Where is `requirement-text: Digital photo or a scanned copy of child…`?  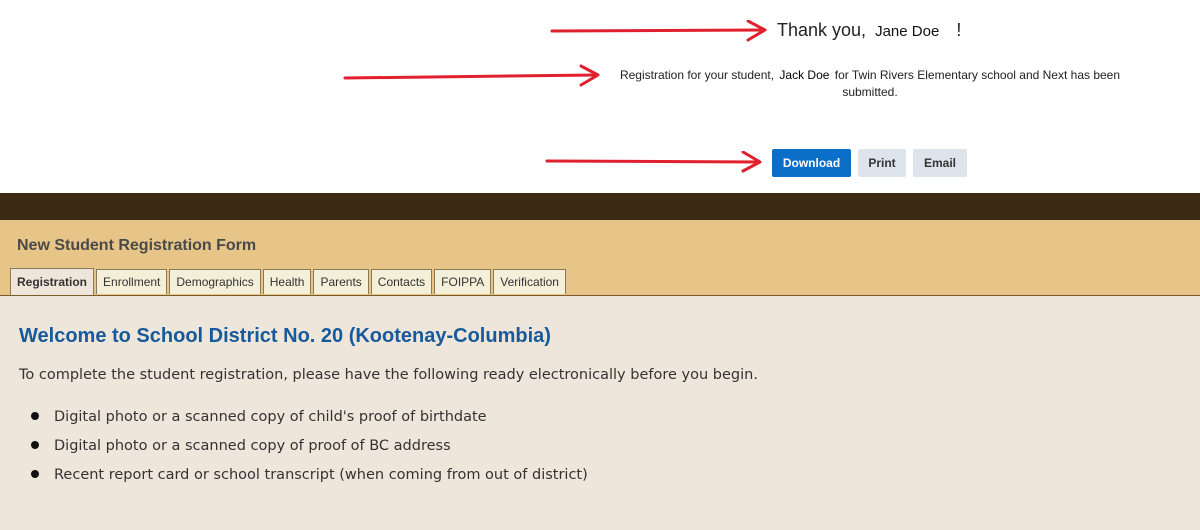
requirement-text: Digital photo or a scanned copy of child… is located at coordinates (270, 417).